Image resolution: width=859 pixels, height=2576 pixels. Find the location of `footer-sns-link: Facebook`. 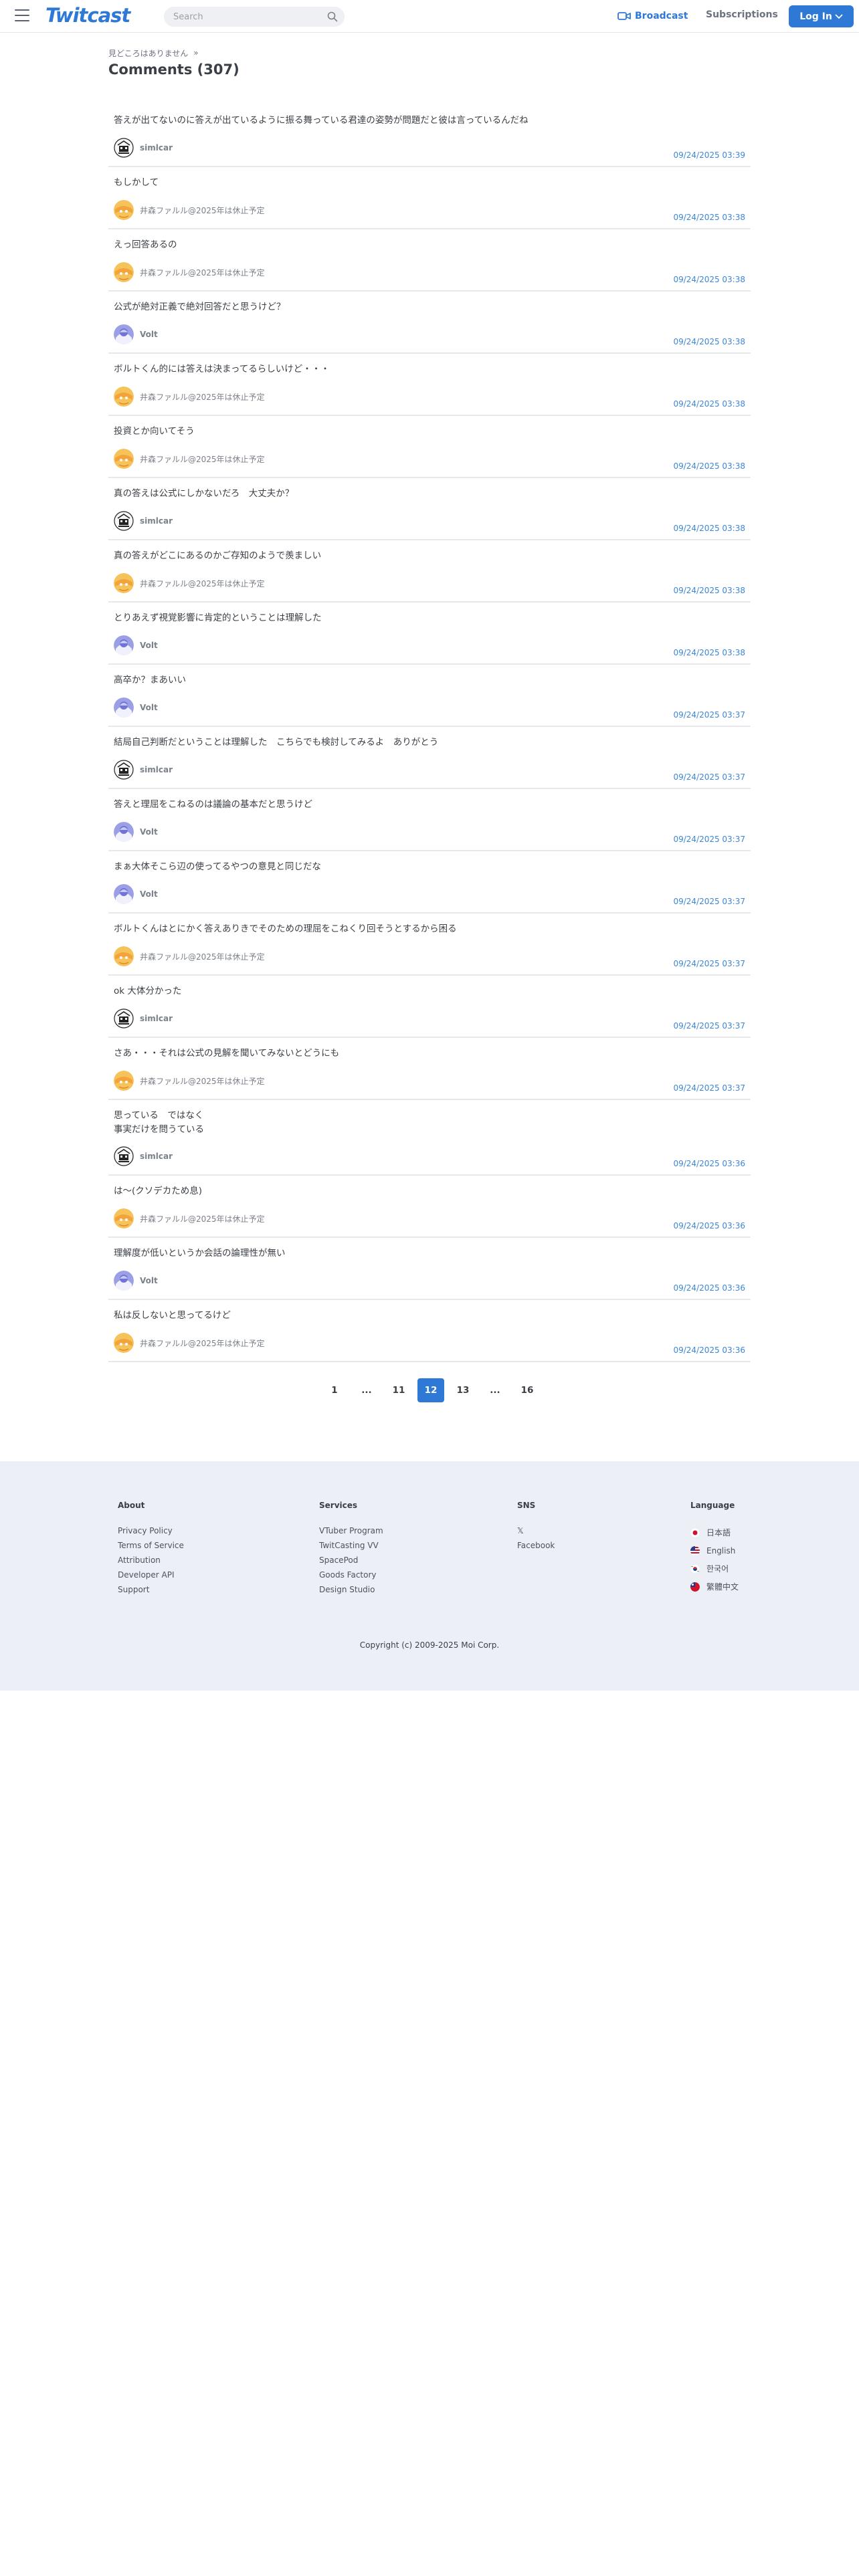

footer-sns-link: Facebook is located at coordinates (536, 1545).